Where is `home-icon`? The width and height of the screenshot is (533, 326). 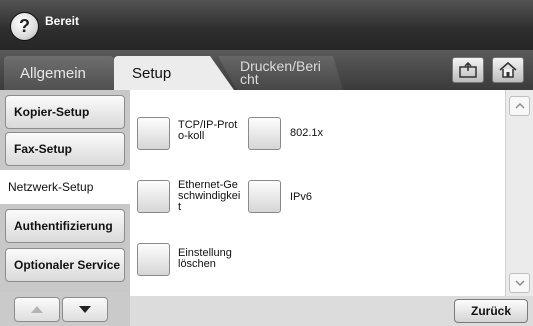
home-icon is located at coordinates (508, 70).